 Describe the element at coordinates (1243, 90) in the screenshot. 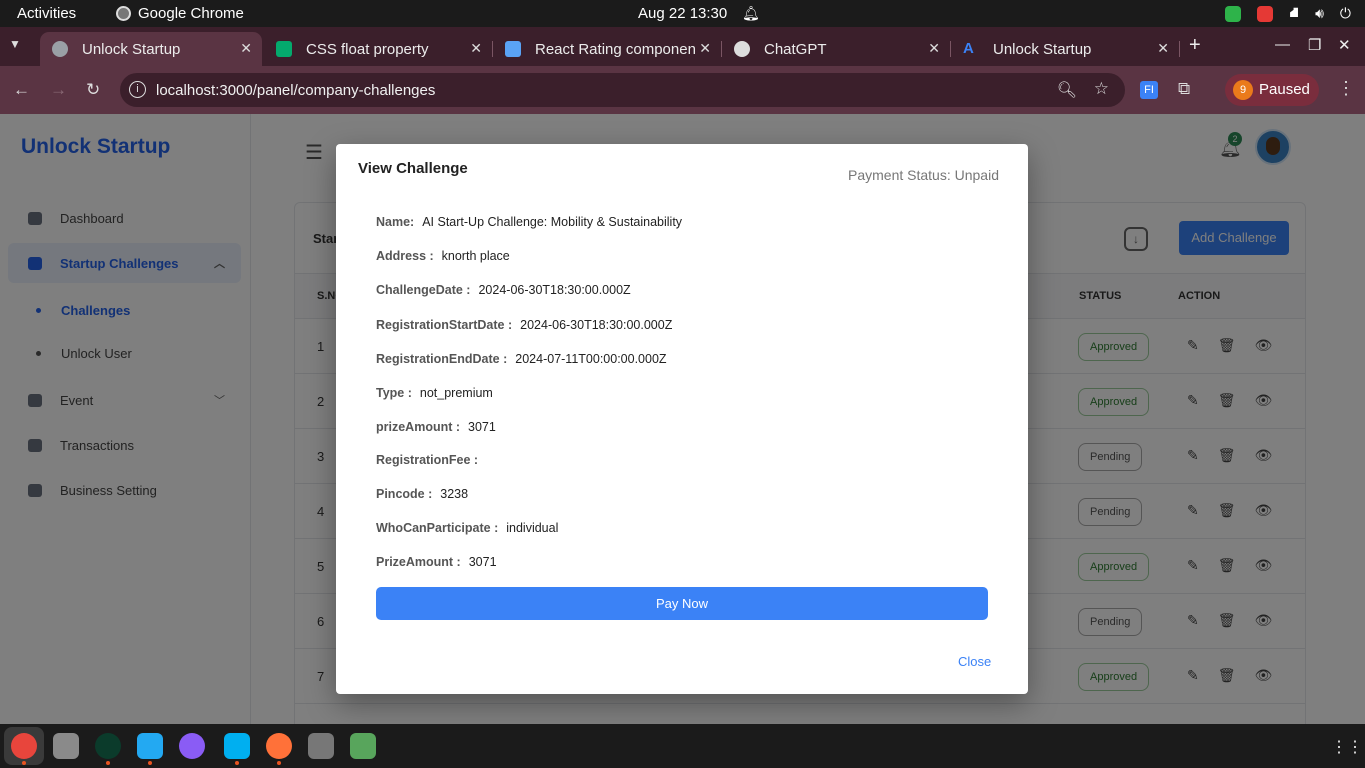

I see `profile-avatar: 9` at that location.